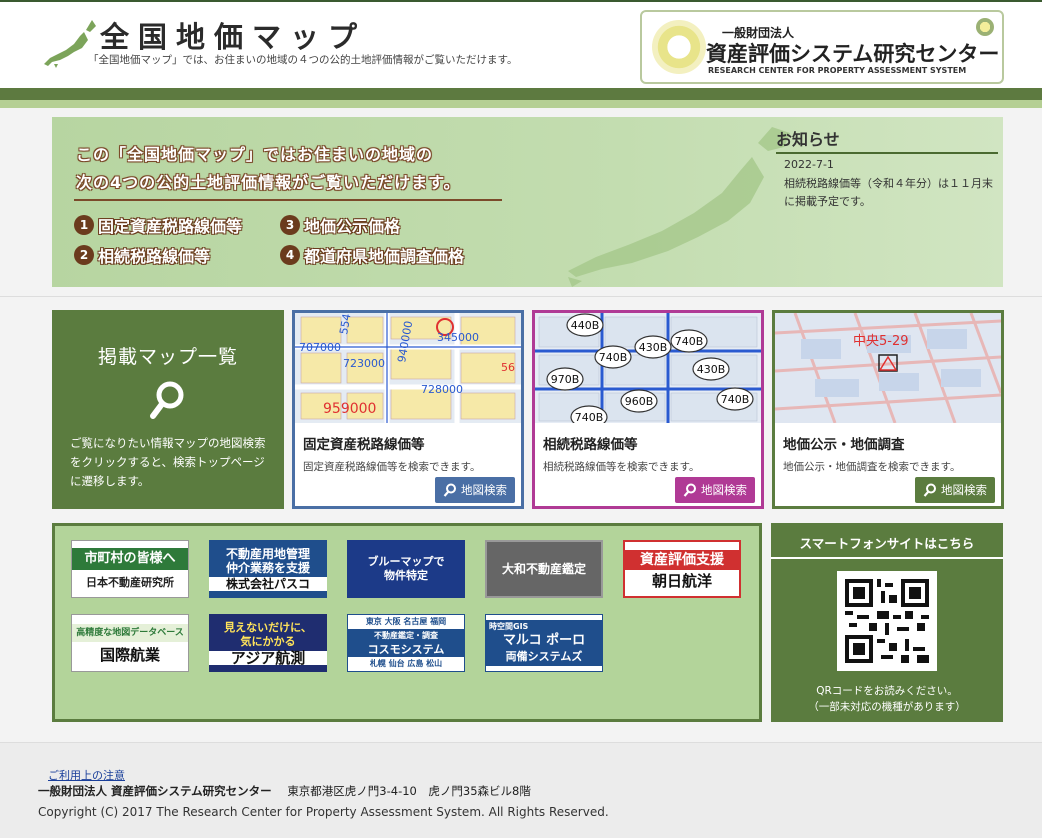 This screenshot has width=1042, height=838. I want to click on banner-line: 株式会社パスコ, so click(268, 584).